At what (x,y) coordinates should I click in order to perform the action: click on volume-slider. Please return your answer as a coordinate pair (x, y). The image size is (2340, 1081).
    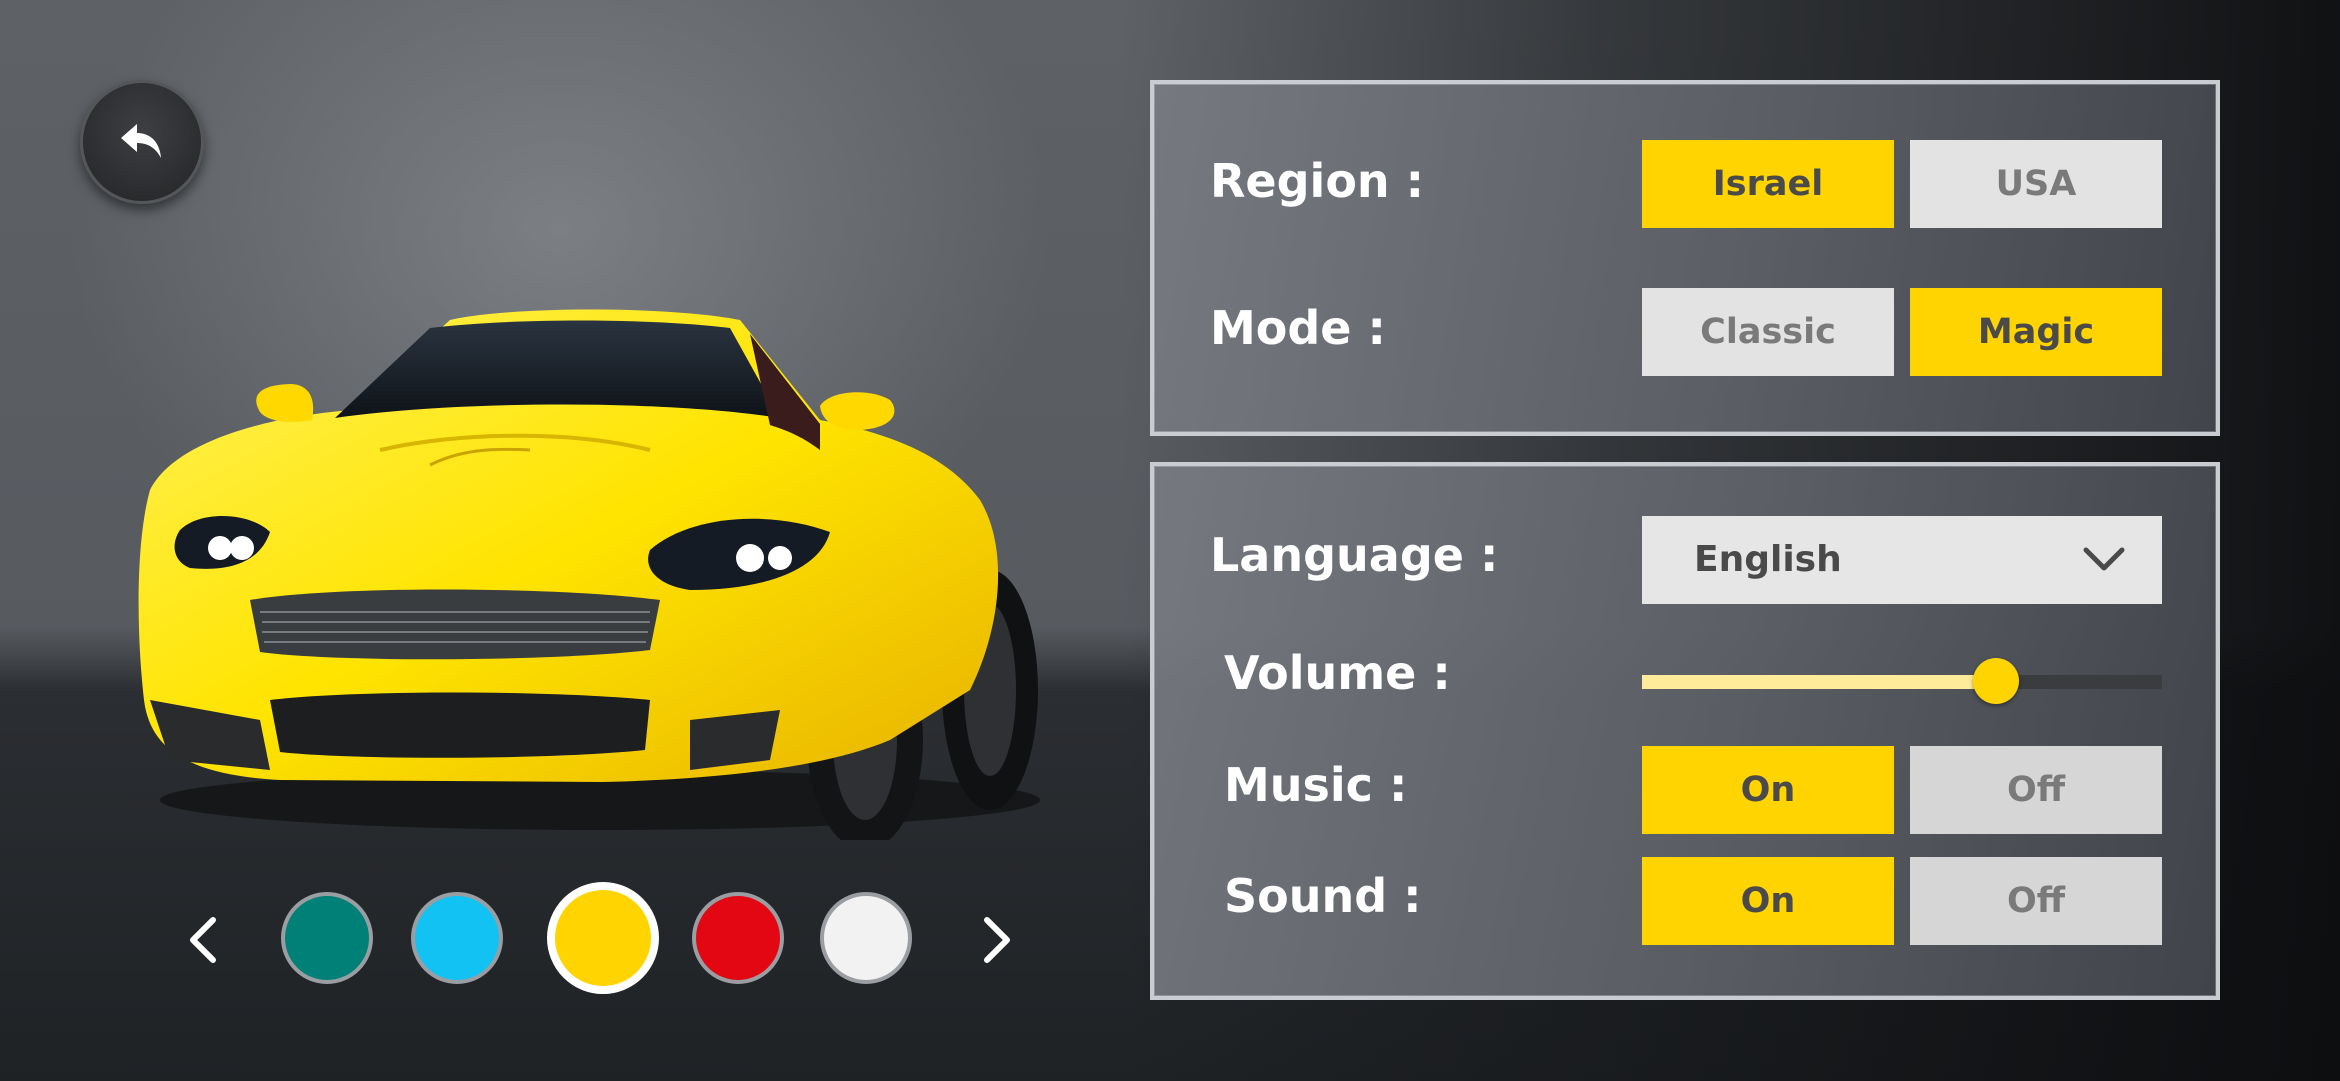
    Looking at the image, I should click on (1902, 681).